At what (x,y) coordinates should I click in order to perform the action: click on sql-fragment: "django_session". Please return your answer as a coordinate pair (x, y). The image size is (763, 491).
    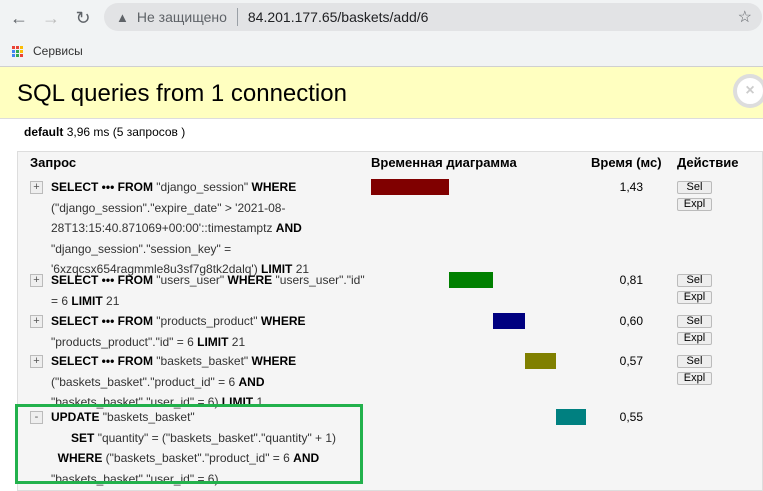
    Looking at the image, I should click on (202, 187).